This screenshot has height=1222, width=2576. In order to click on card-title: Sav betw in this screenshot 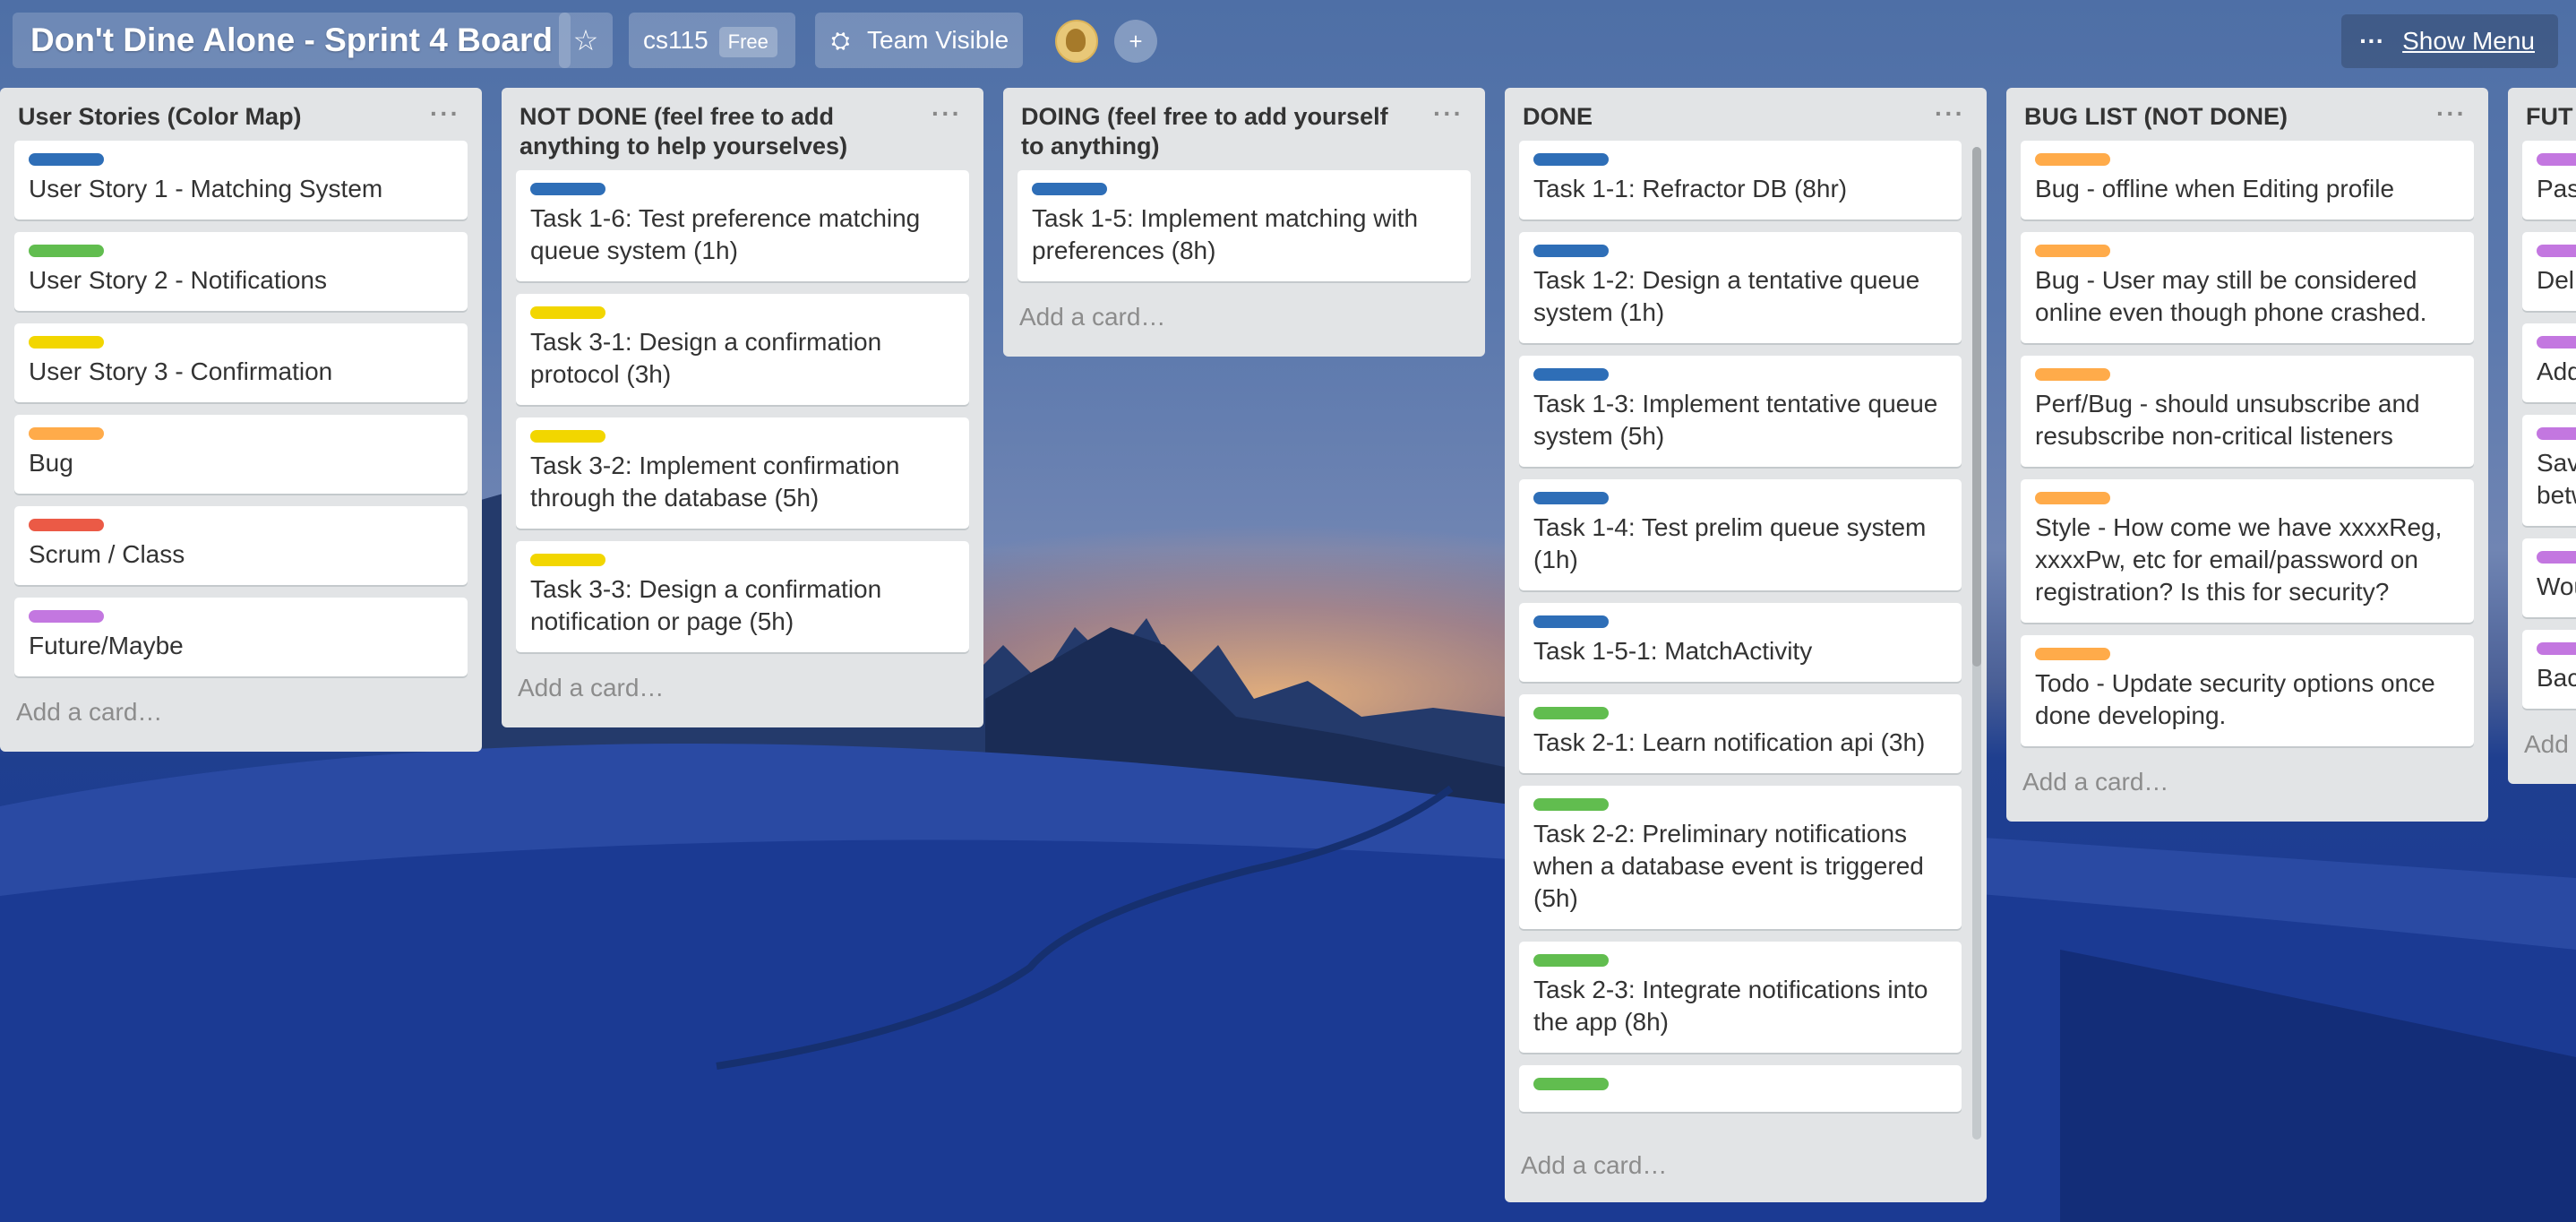, I will do `click(2556, 479)`.